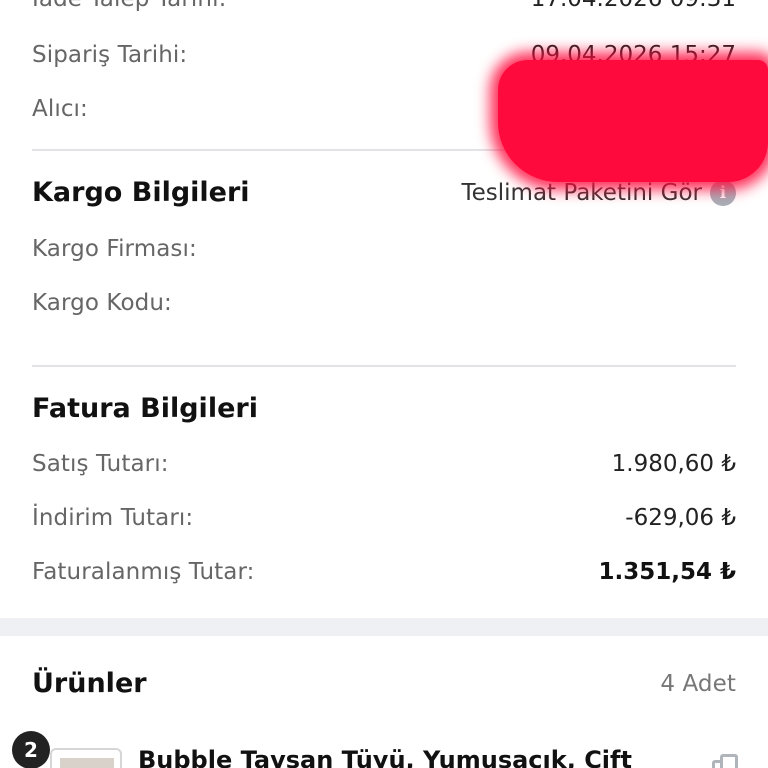  Describe the element at coordinates (114, 249) in the screenshot. I see `cargo-company-label: Kargo Firması:` at that location.